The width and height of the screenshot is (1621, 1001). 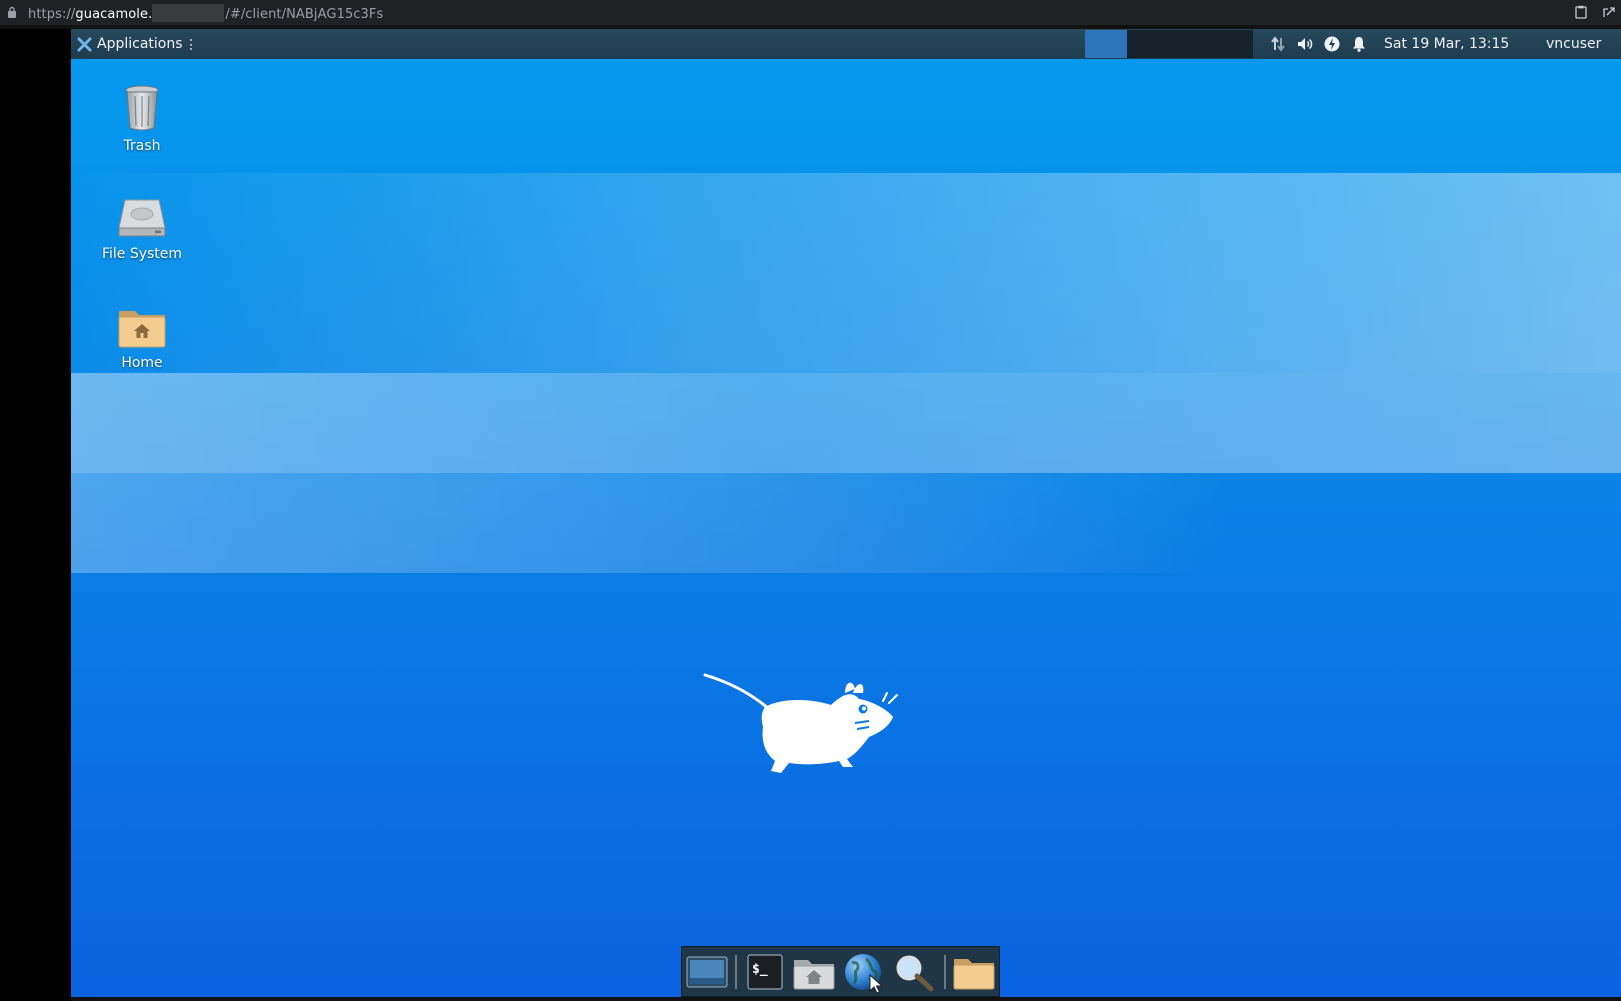 What do you see at coordinates (142, 329) in the screenshot?
I see `home-folder-icon` at bounding box center [142, 329].